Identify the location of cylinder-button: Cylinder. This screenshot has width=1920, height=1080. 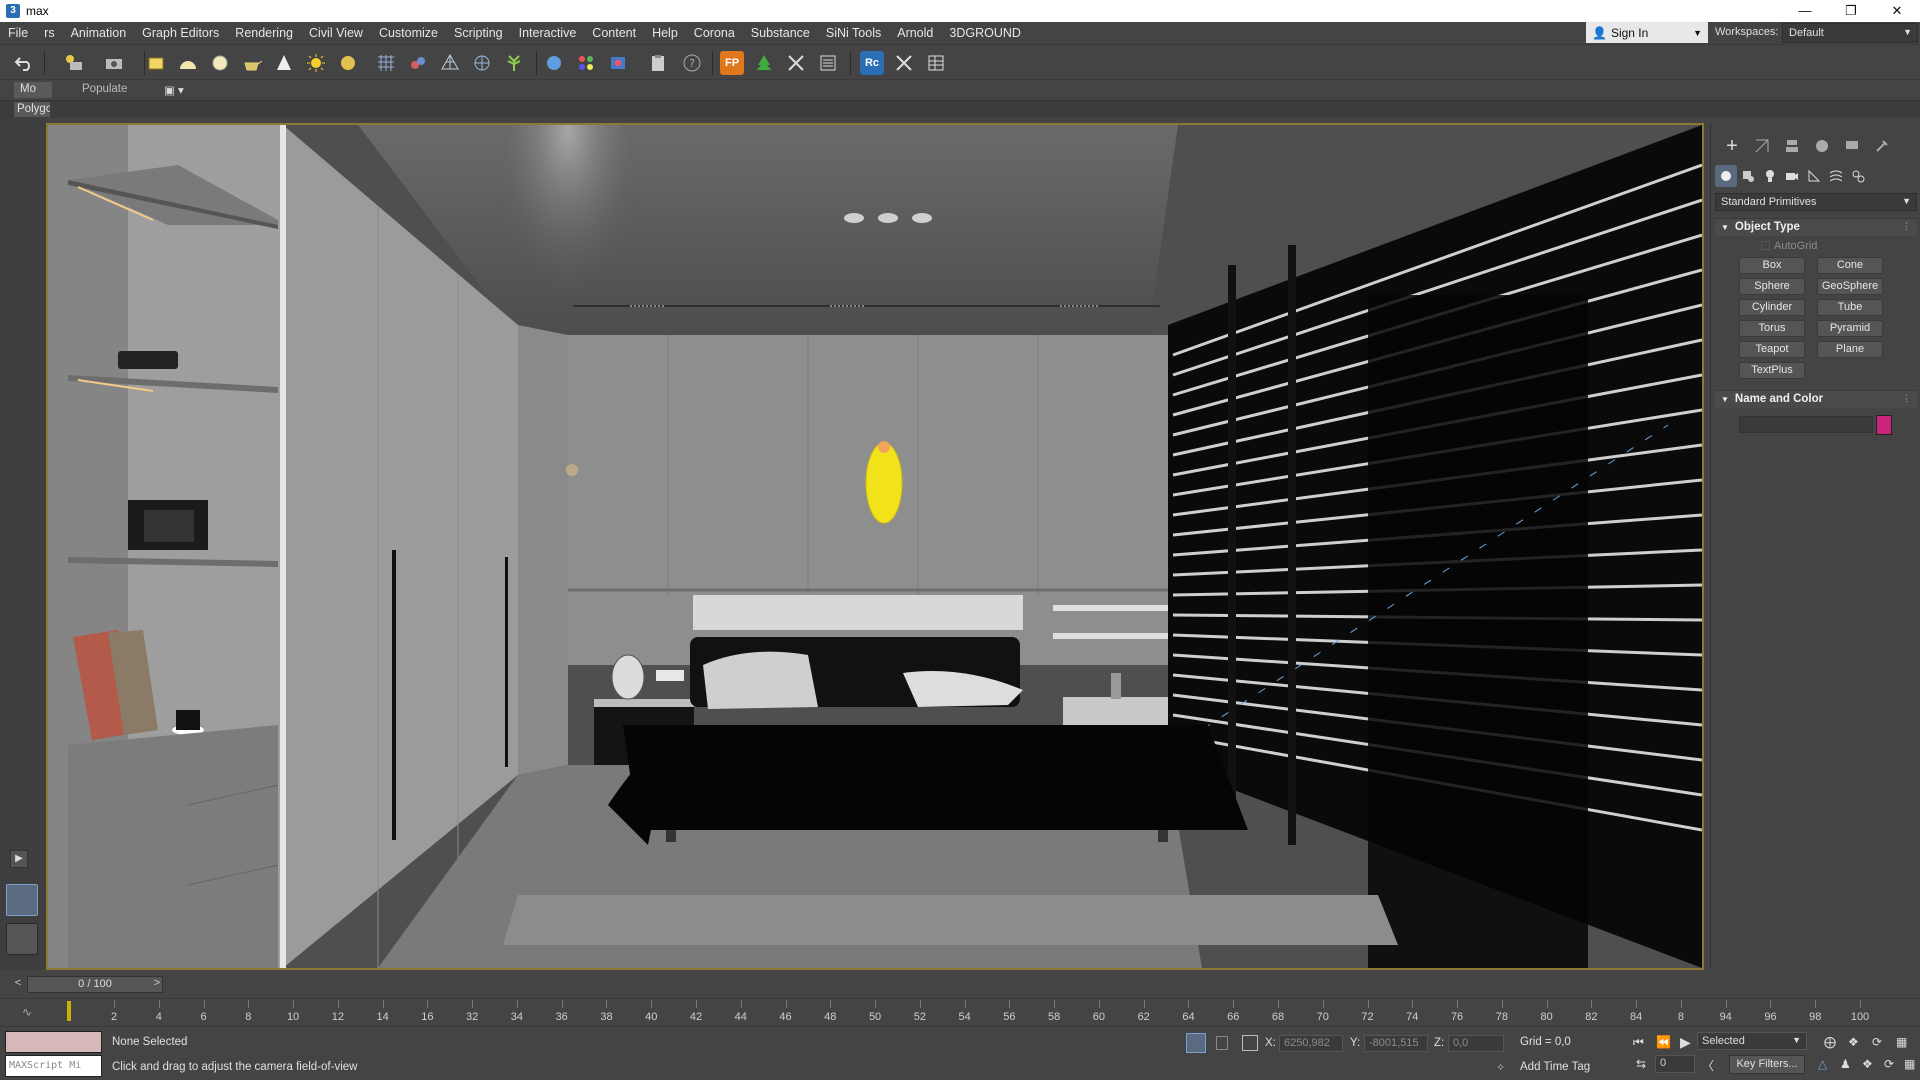
(1772, 307).